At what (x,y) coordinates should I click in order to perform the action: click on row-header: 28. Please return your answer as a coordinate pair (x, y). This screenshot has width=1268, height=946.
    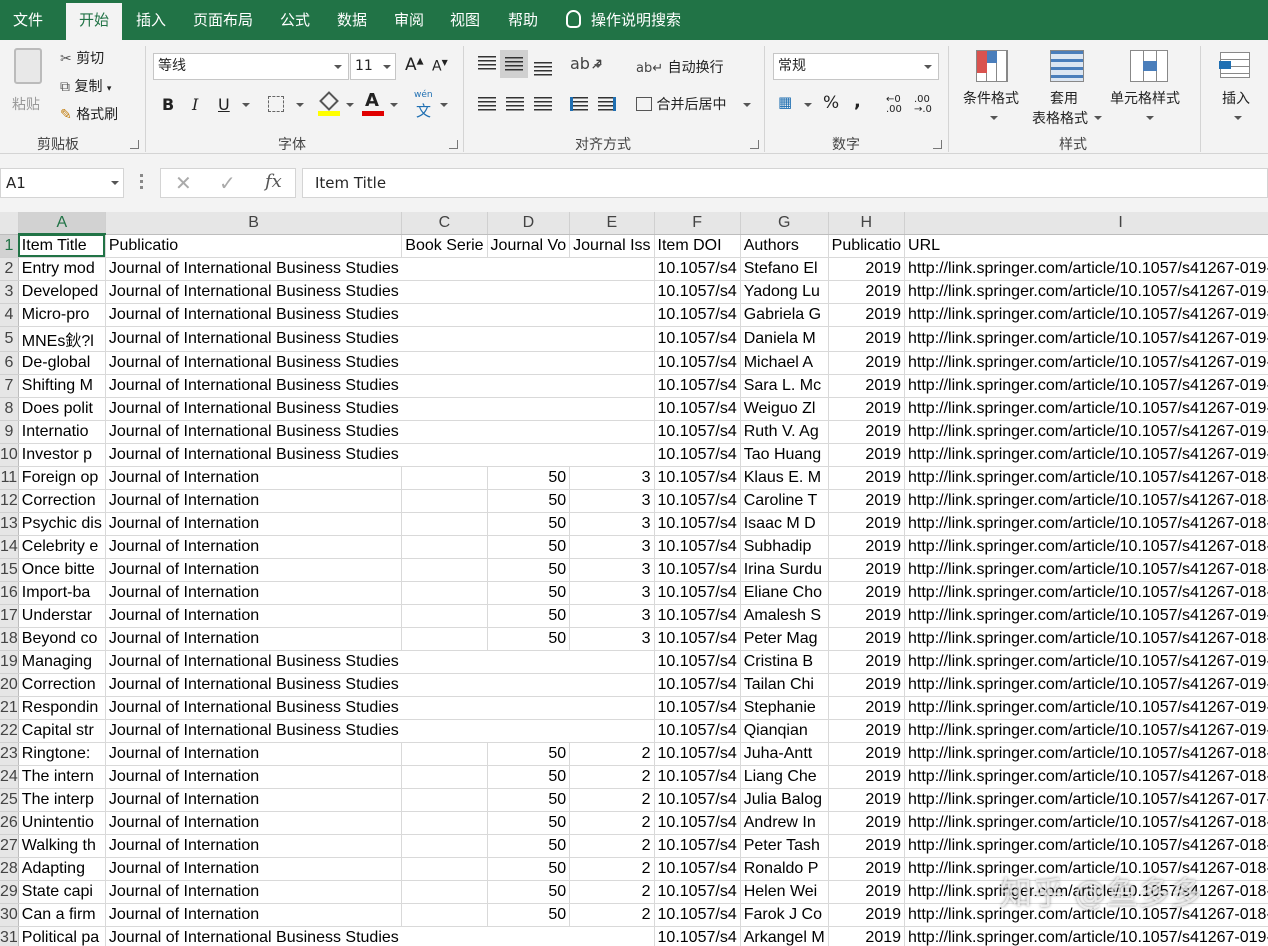
    Looking at the image, I should click on (9, 869).